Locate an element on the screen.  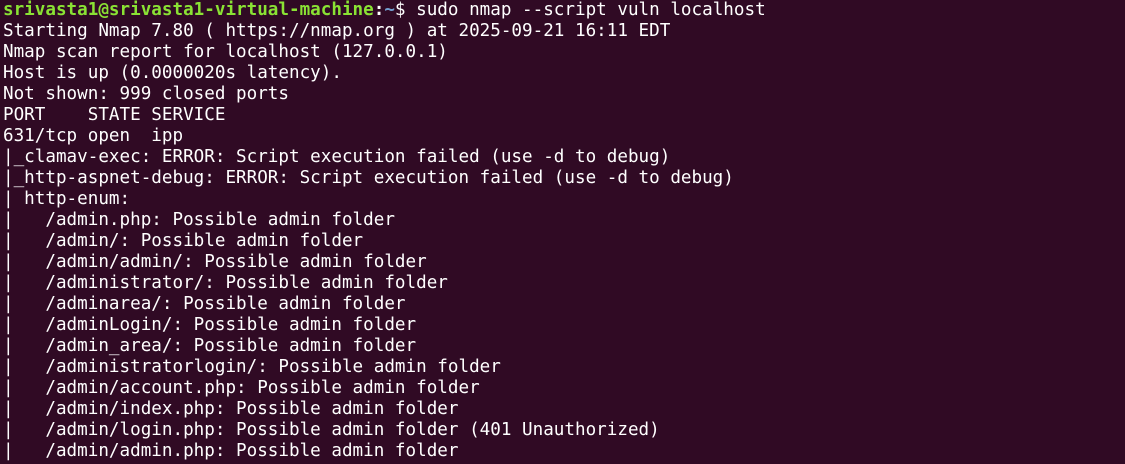
output-line: | /admin/admin/: Possible admin folder is located at coordinates (215, 262).